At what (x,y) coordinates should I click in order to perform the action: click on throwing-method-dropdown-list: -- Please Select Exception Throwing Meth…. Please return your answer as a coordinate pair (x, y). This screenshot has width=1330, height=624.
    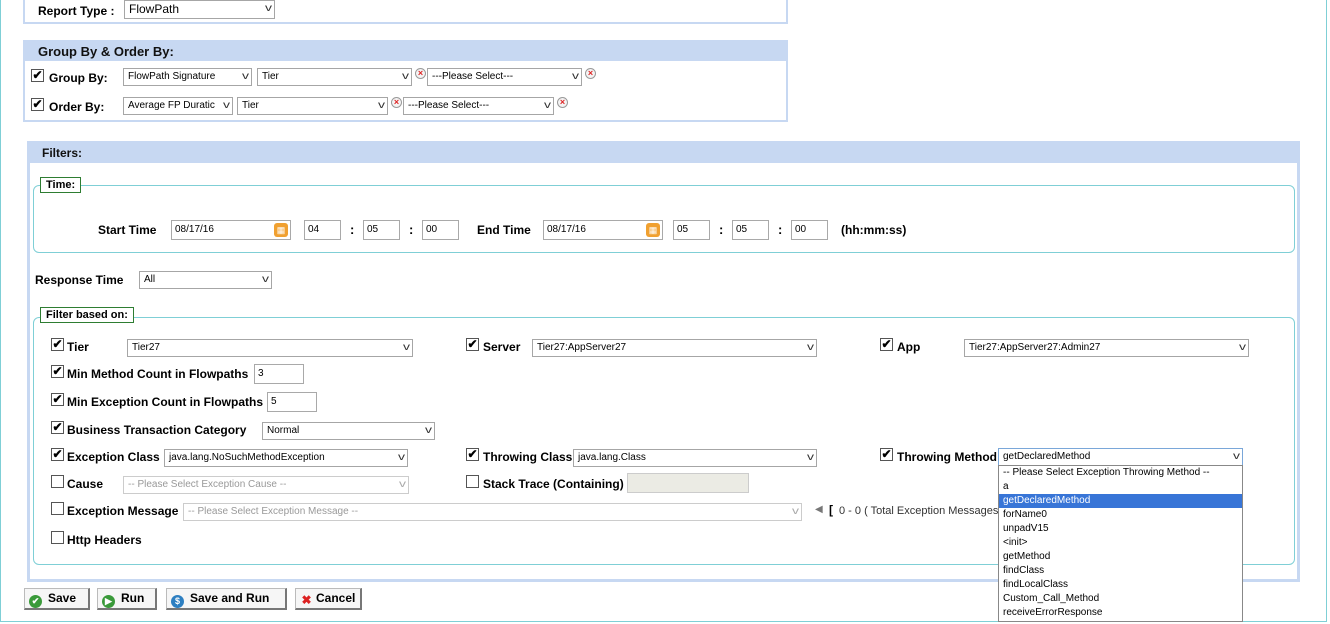
    Looking at the image, I should click on (1120, 543).